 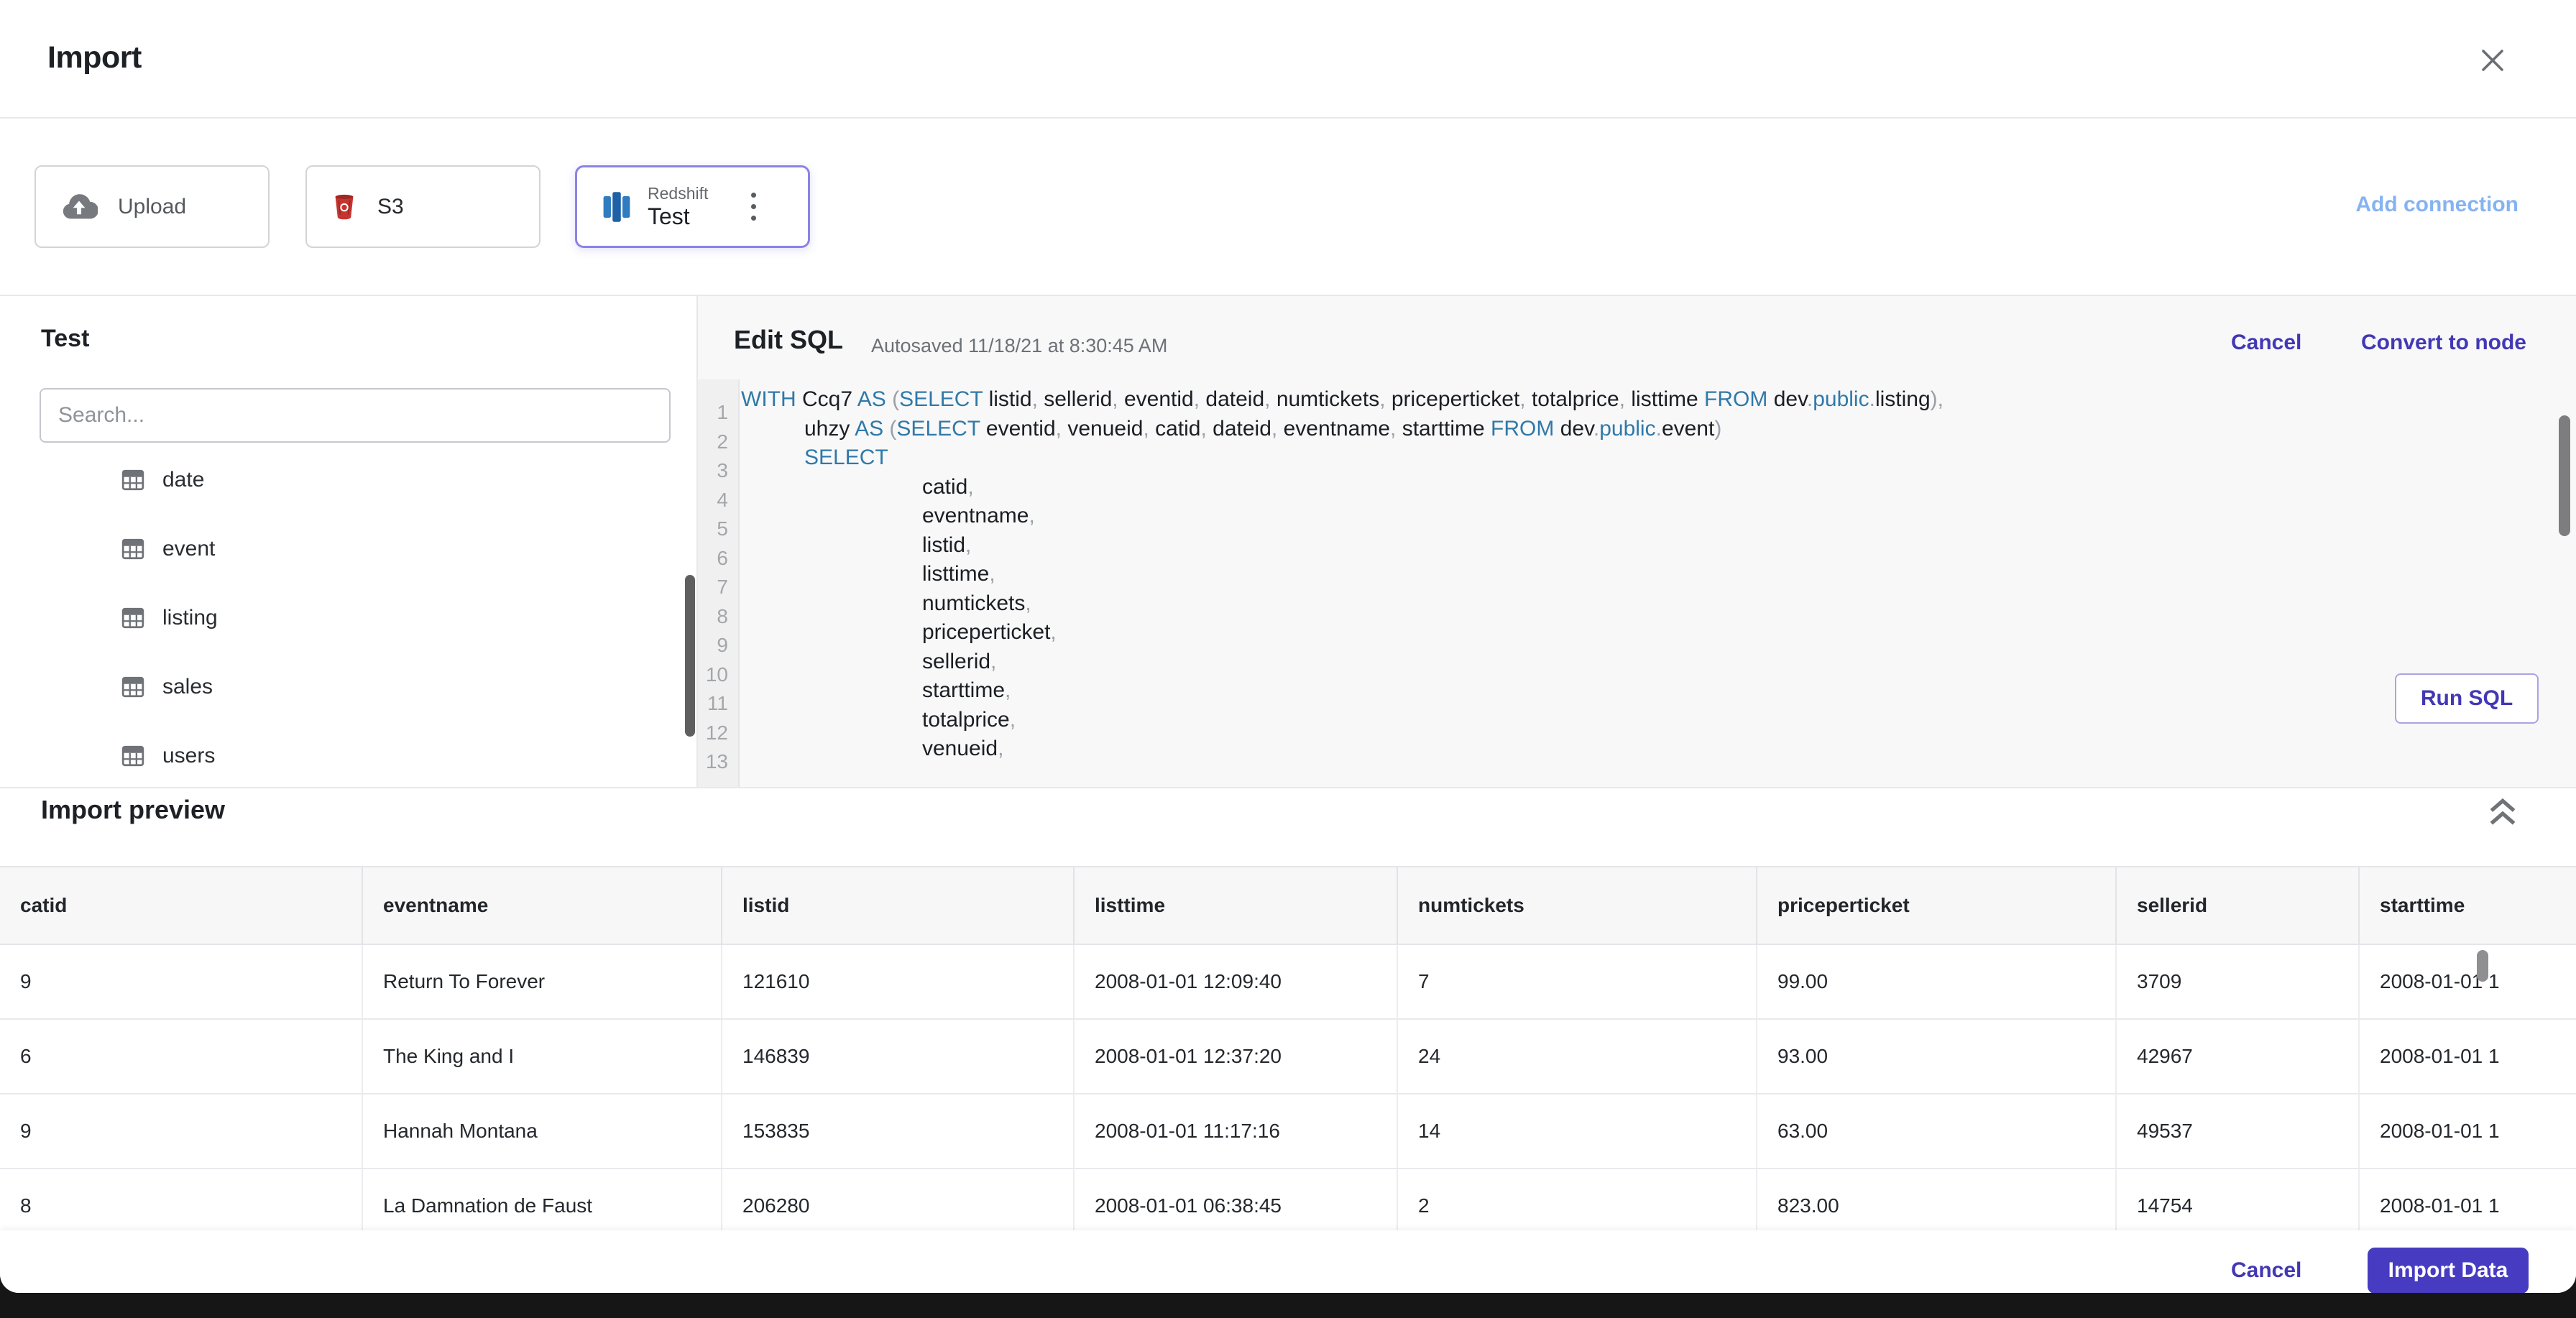 What do you see at coordinates (722, 441) in the screenshot?
I see `line-number: 2` at bounding box center [722, 441].